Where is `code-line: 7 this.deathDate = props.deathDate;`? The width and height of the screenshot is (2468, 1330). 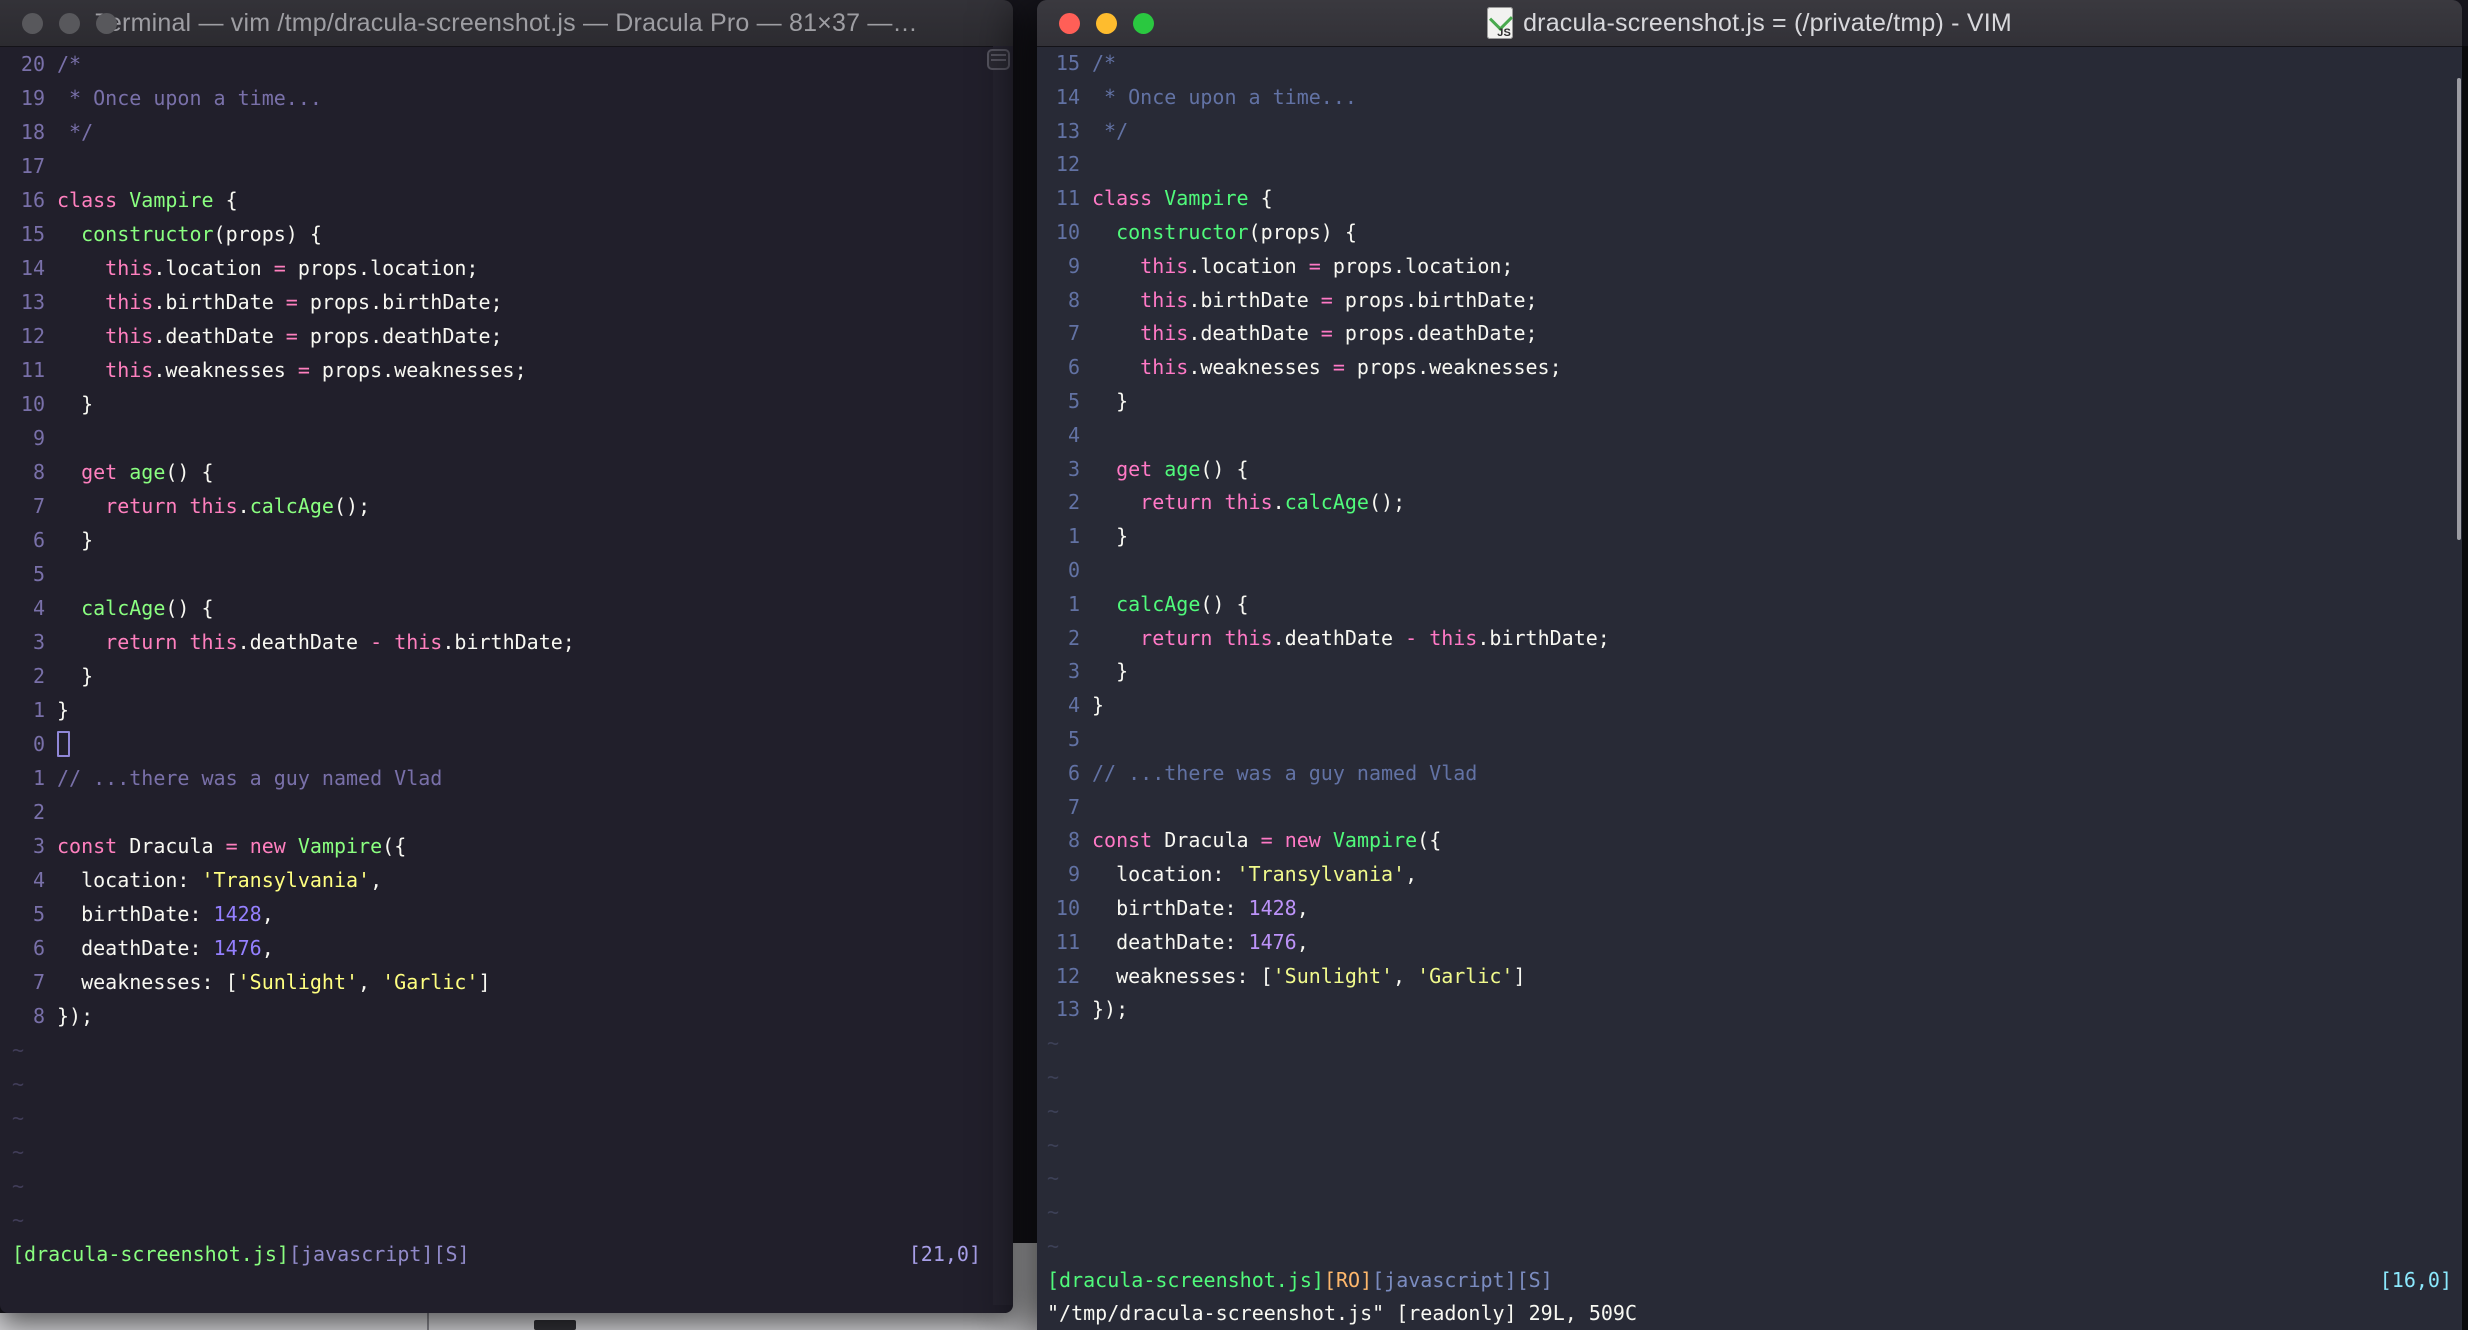 code-line: 7 this.deathDate = props.deathDate; is located at coordinates (1749, 334).